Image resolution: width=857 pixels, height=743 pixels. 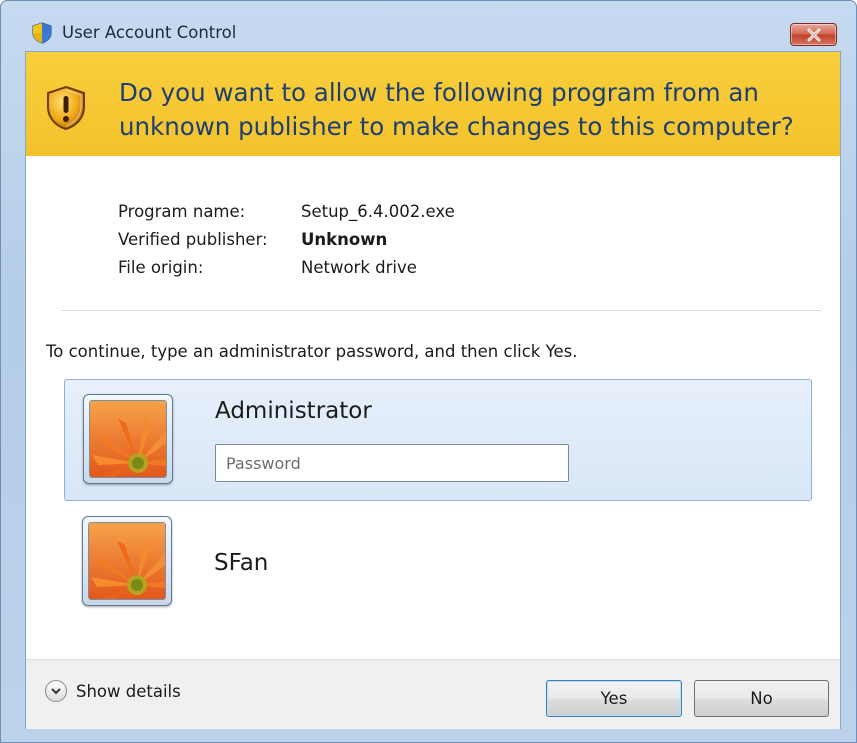 What do you see at coordinates (438, 440) in the screenshot?
I see `user-tile-administrator: Administrator` at bounding box center [438, 440].